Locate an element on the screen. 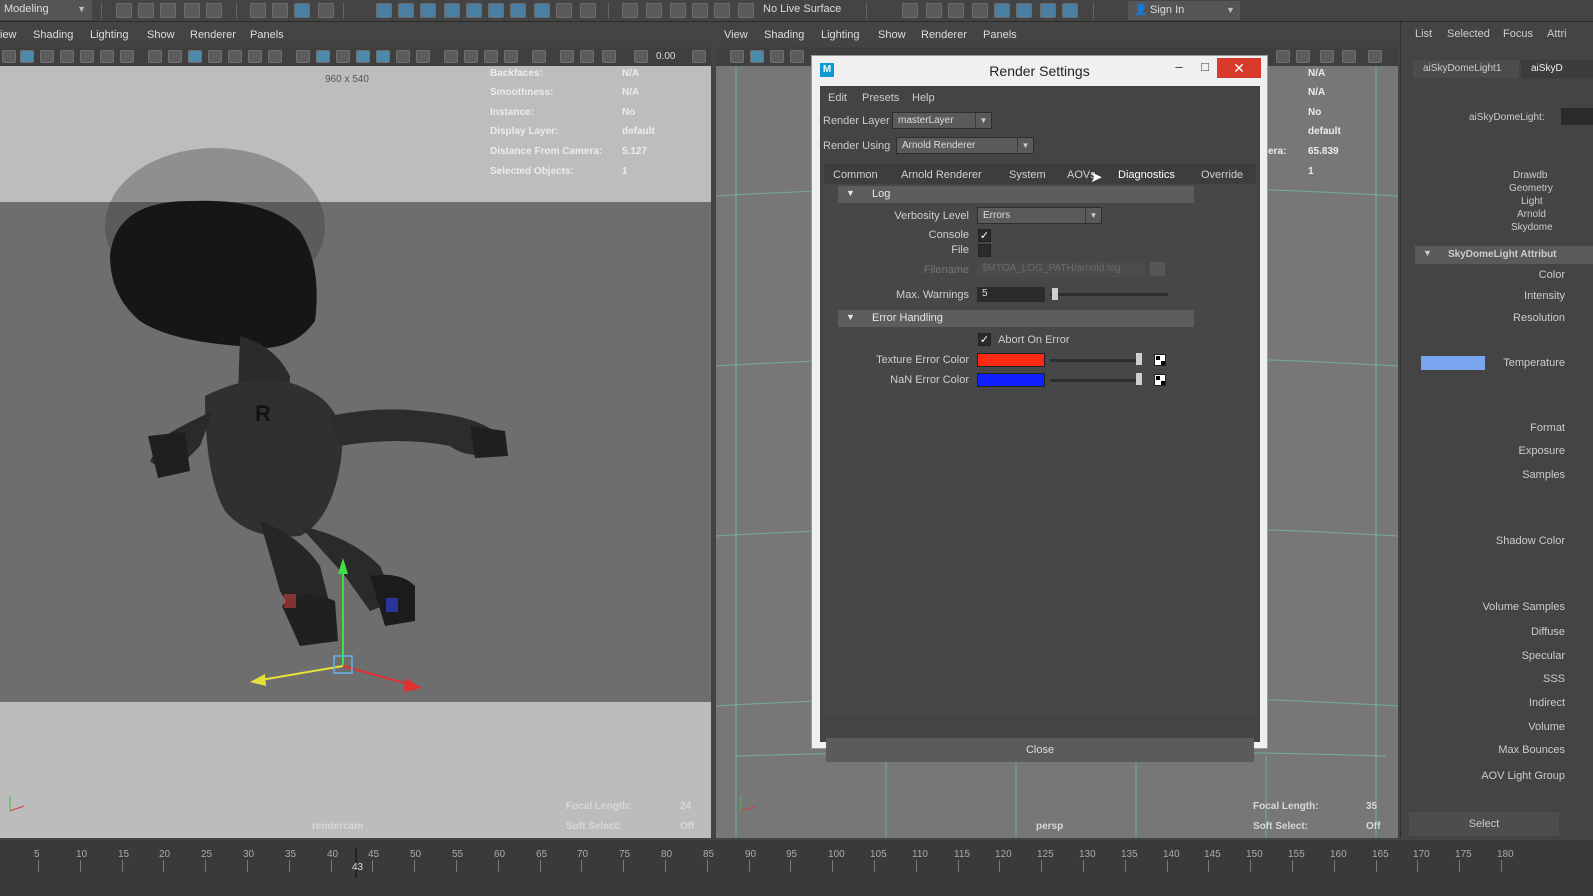 The width and height of the screenshot is (1593, 896). grease-pencil-icon is located at coordinates (107, 56).